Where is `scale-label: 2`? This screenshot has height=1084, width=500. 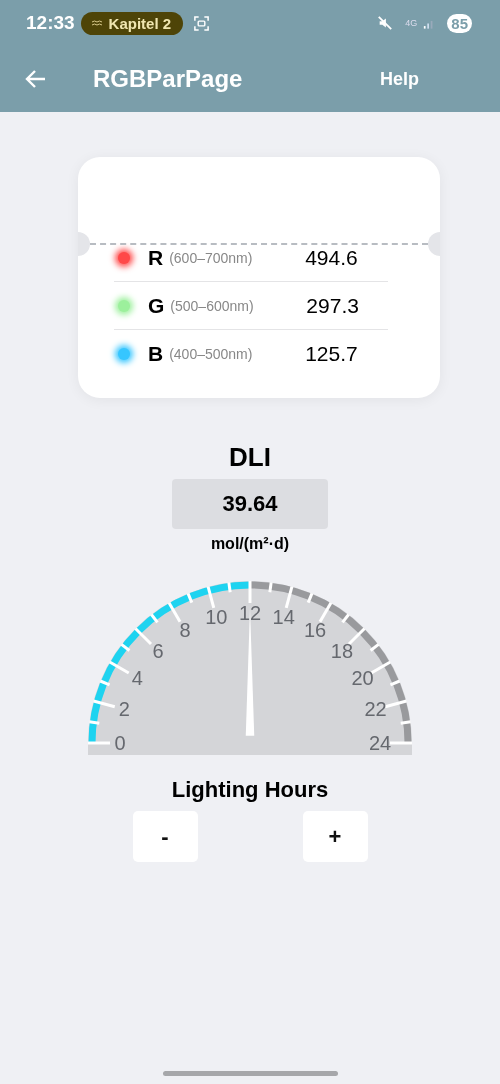 scale-label: 2 is located at coordinates (124, 709).